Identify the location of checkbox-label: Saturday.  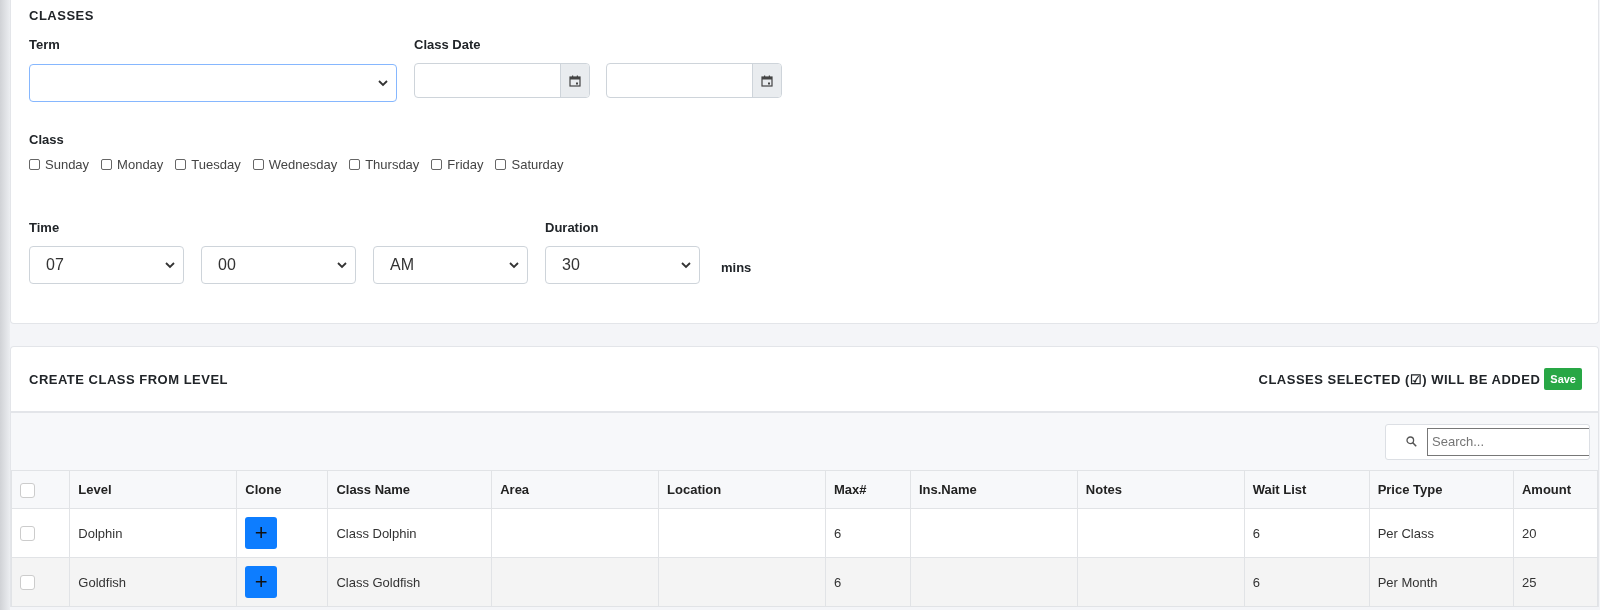
(537, 164).